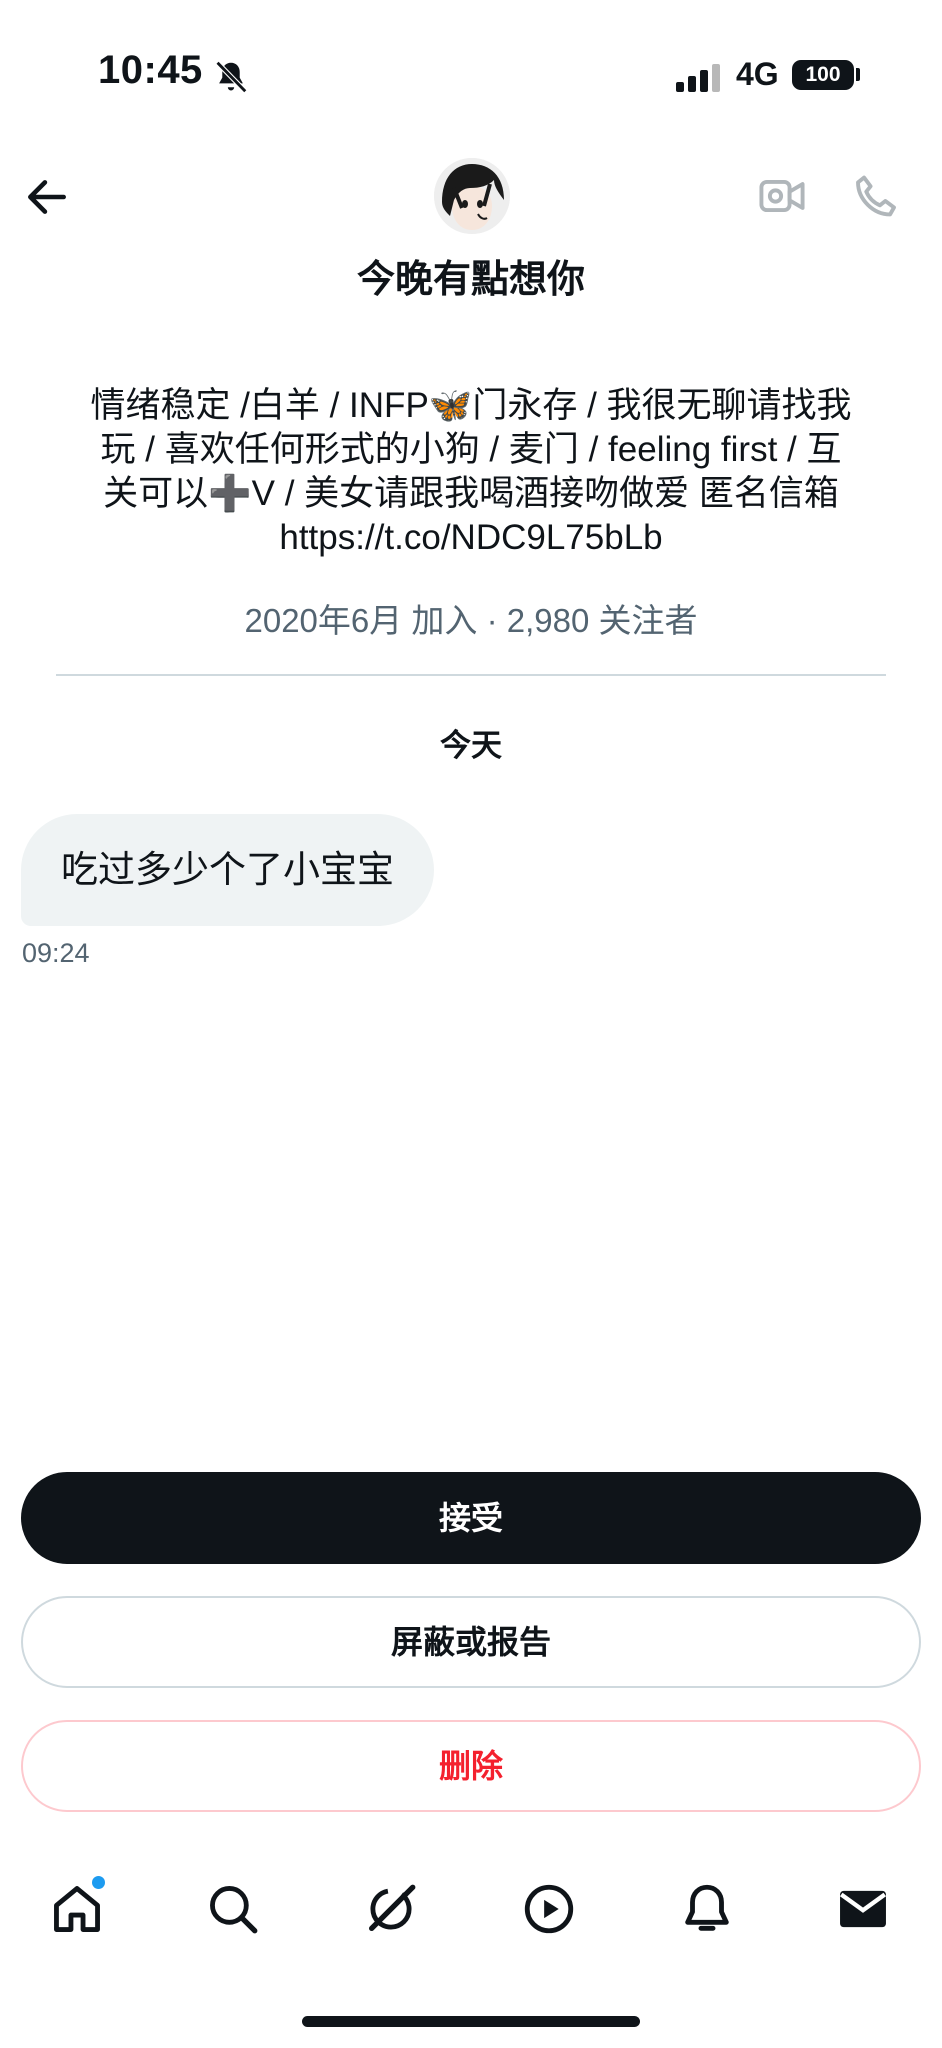 The width and height of the screenshot is (942, 2048). Describe the element at coordinates (471, 538) in the screenshot. I see `bio-link: https://t.co/NDC9L75bLb` at that location.